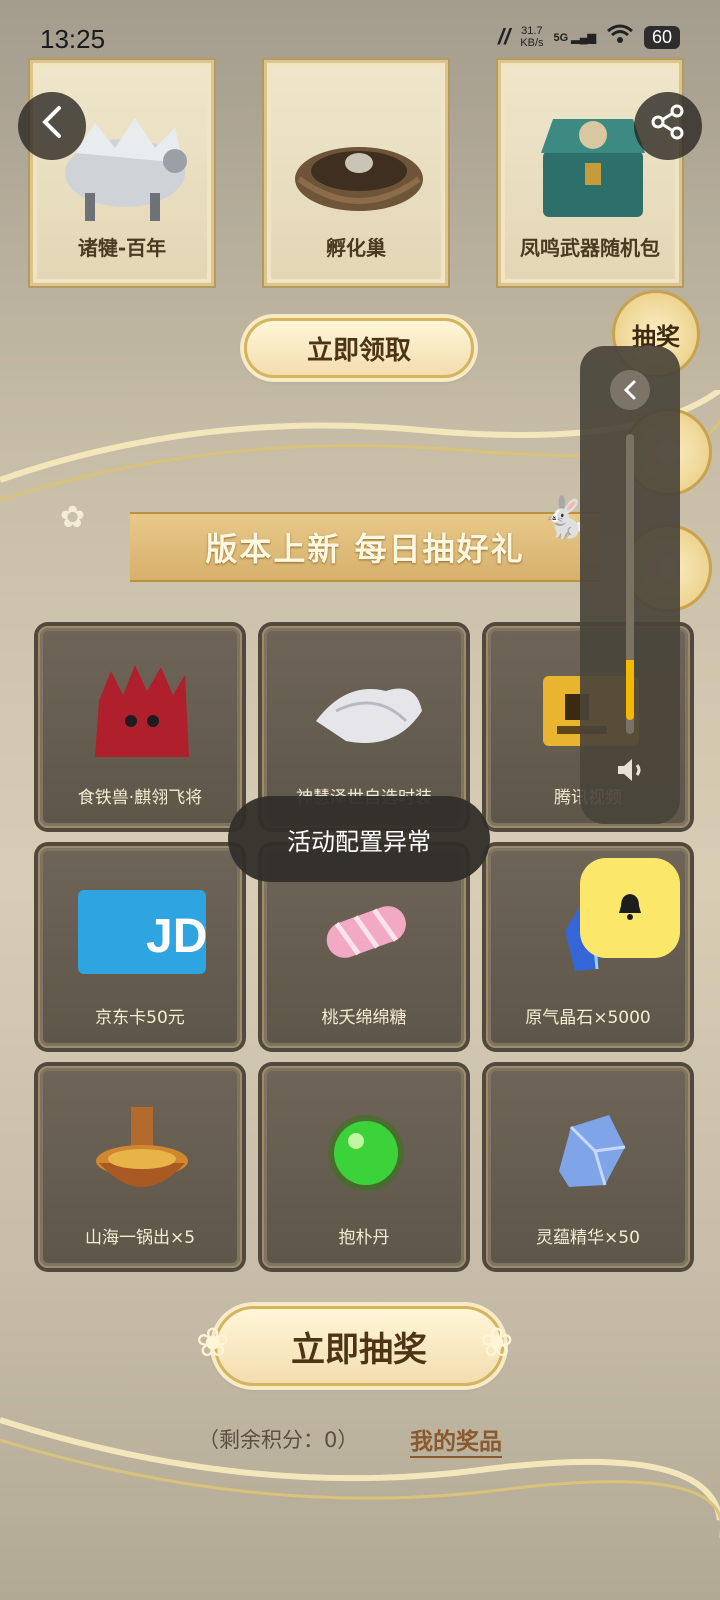 The width and height of the screenshot is (720, 1600). I want to click on prize-label: 京东卡50元, so click(140, 1018).